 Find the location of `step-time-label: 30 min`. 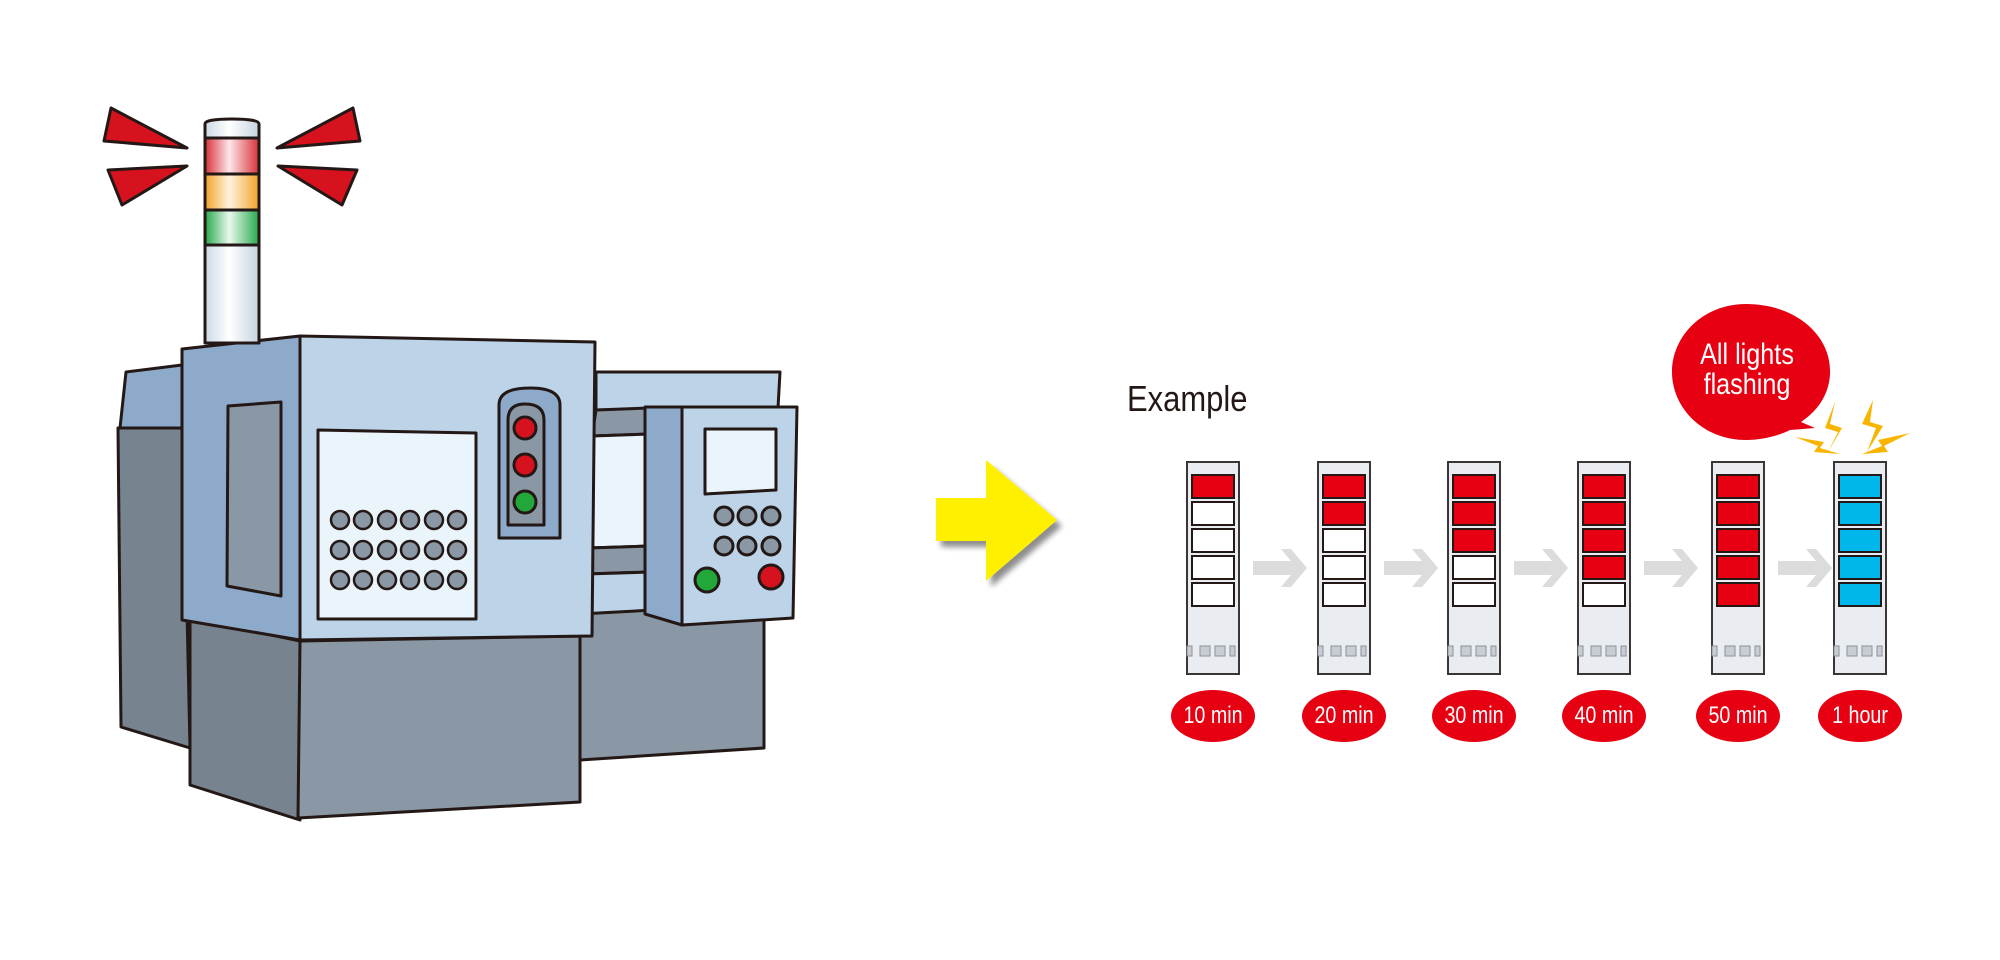

step-time-label: 30 min is located at coordinates (1474, 716).